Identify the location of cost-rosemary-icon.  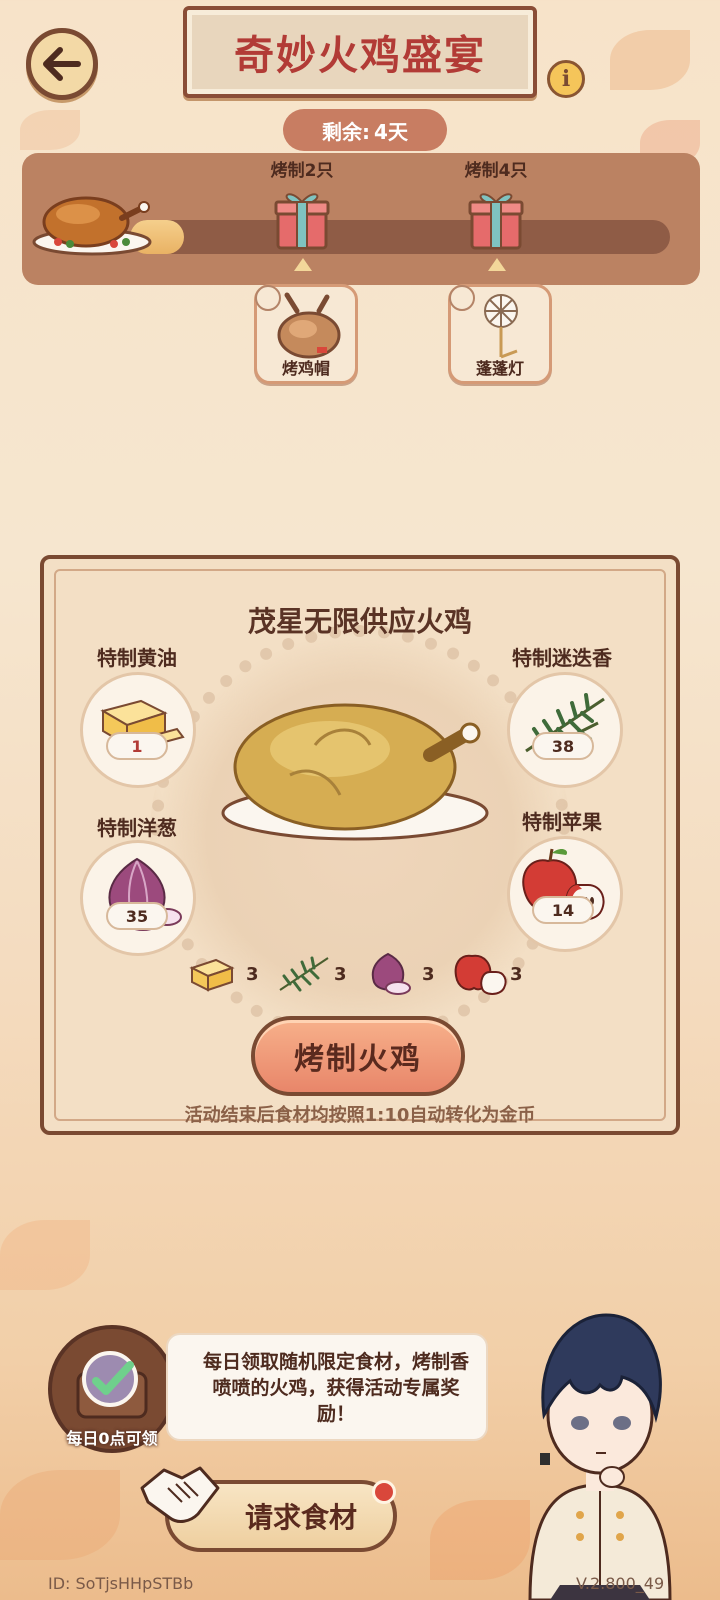
(306, 976).